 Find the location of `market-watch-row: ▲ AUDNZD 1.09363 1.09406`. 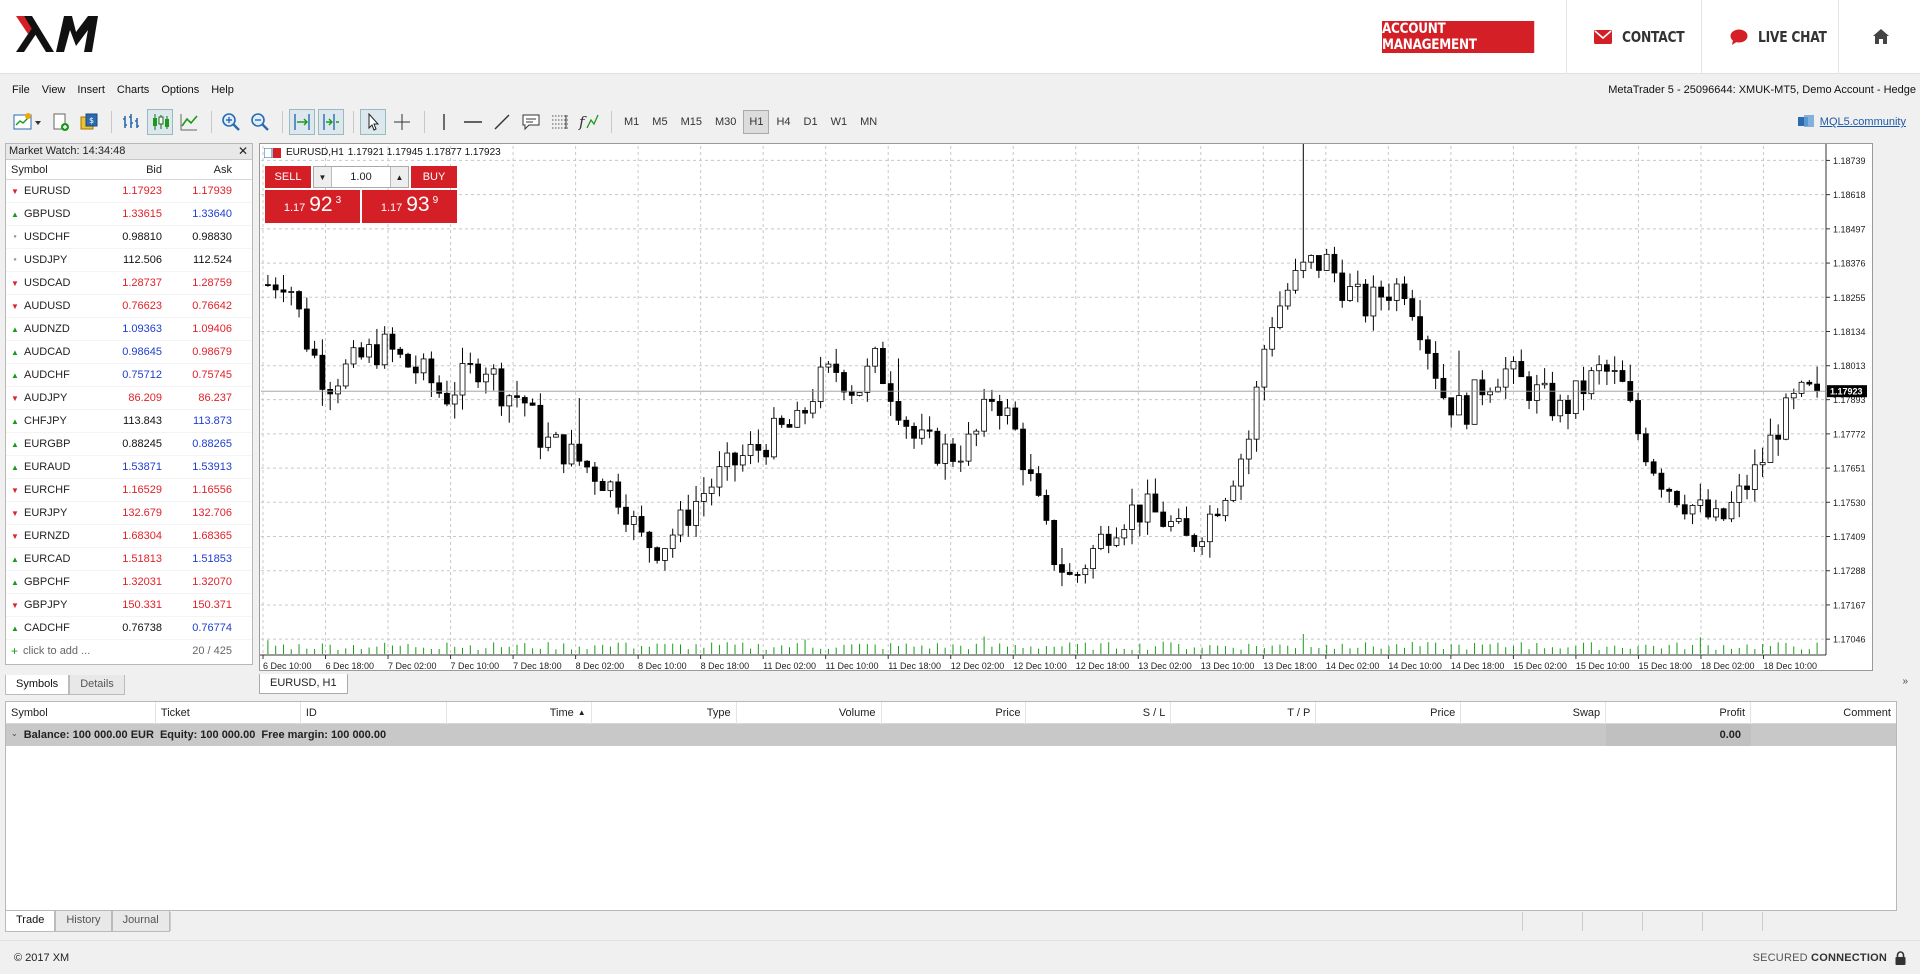

market-watch-row: ▲ AUDNZD 1.09363 1.09406 is located at coordinates (129, 329).